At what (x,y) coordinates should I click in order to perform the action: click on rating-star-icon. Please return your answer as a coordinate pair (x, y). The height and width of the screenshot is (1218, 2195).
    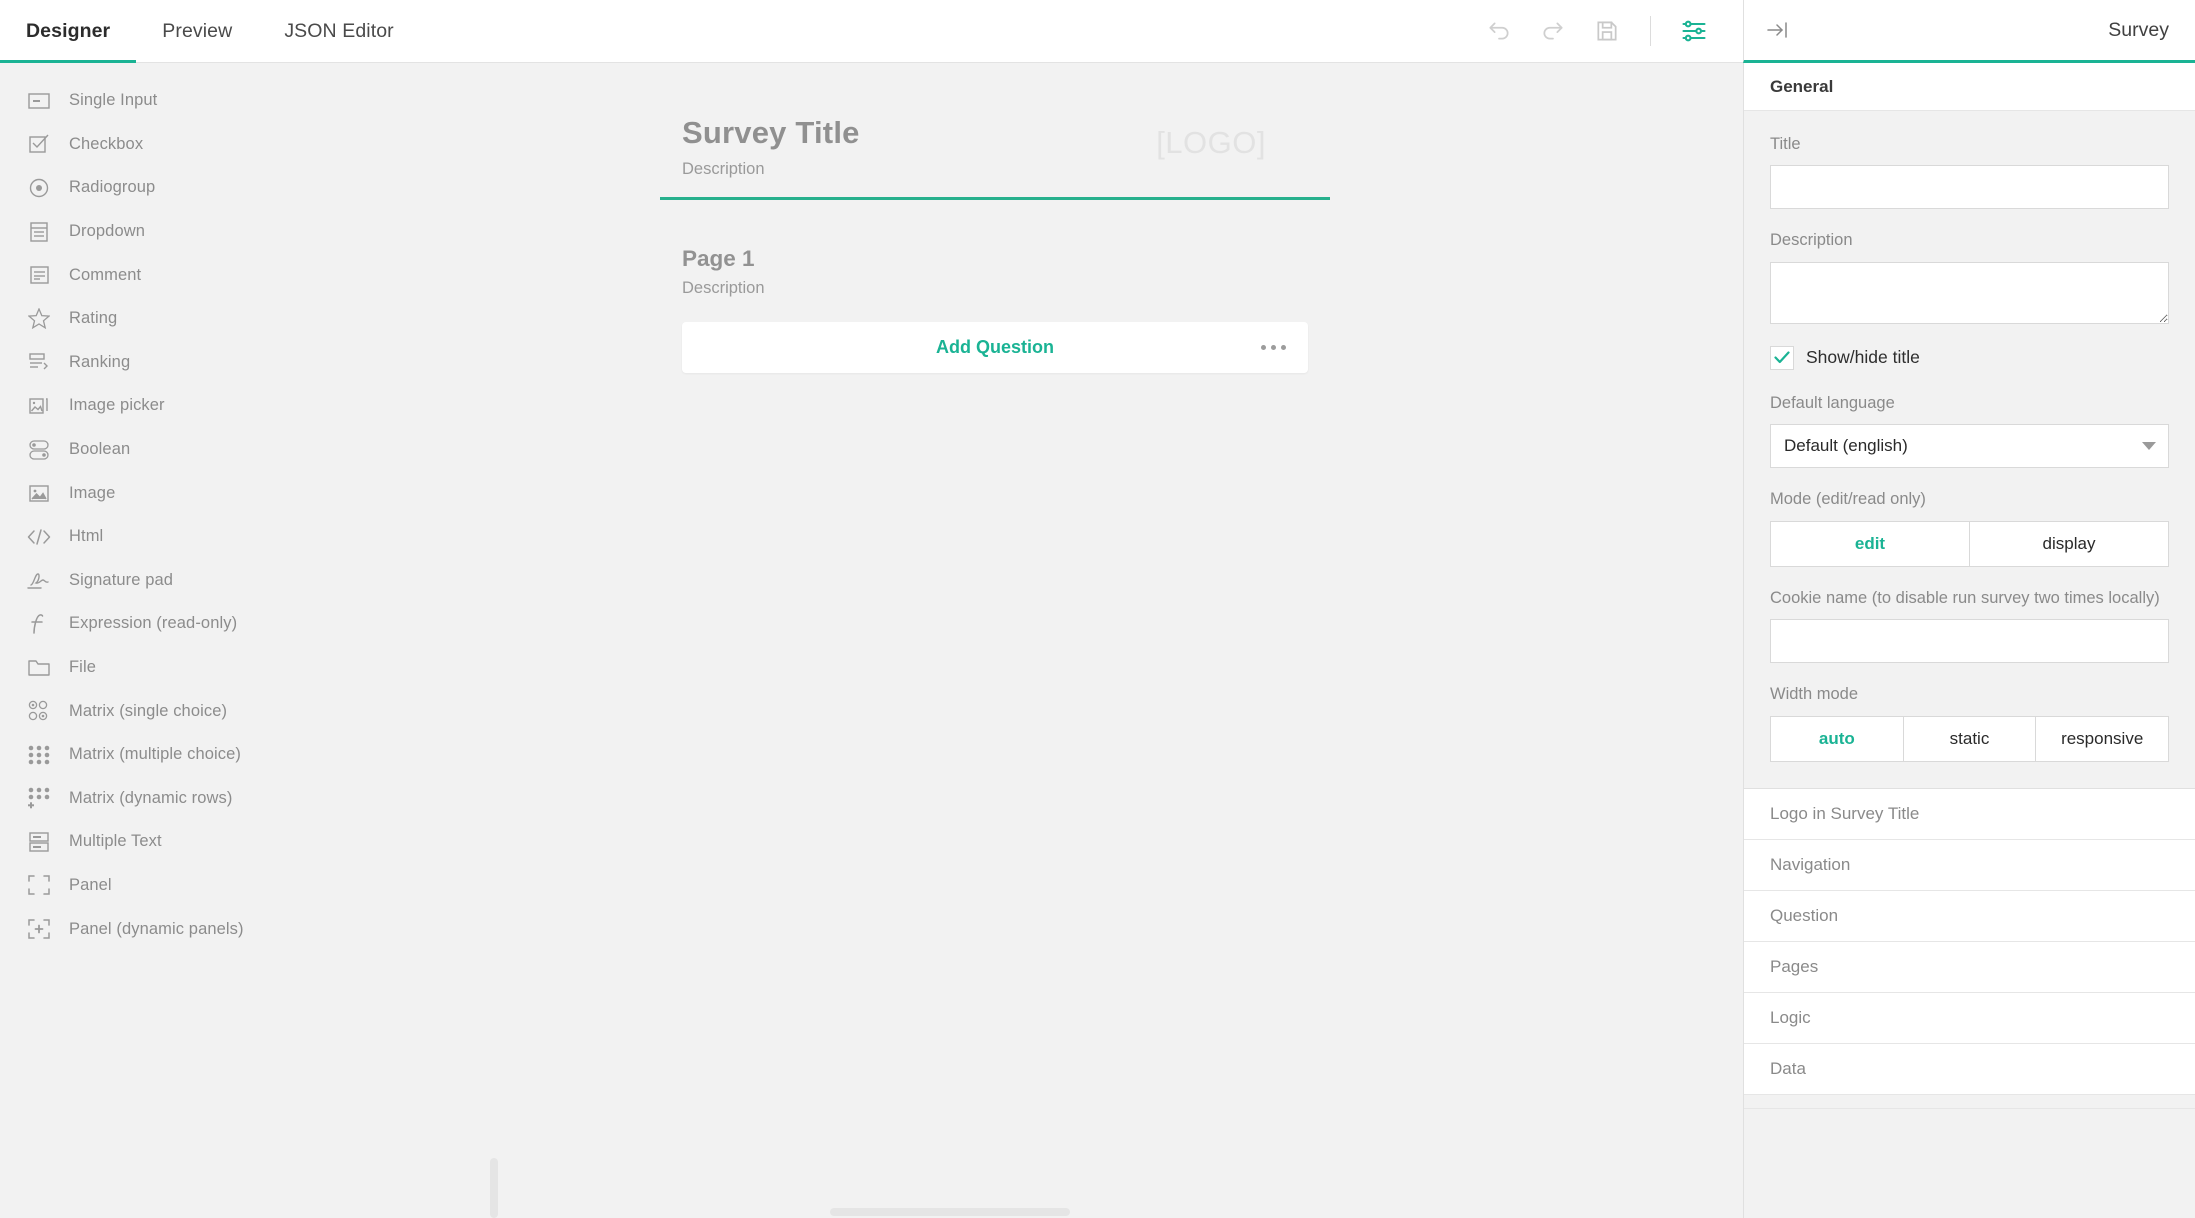
    Looking at the image, I should click on (39, 319).